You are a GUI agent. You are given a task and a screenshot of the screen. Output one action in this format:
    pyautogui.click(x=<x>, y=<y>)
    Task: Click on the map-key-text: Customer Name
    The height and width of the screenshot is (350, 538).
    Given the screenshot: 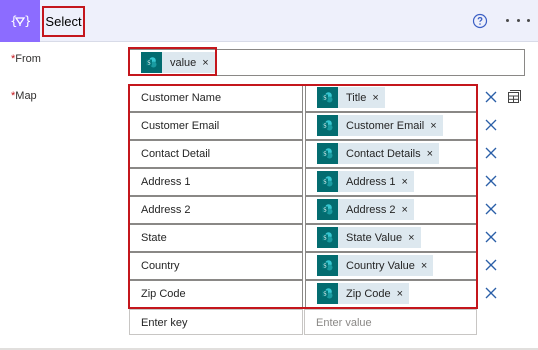 What is the action you would take?
    pyautogui.click(x=181, y=98)
    